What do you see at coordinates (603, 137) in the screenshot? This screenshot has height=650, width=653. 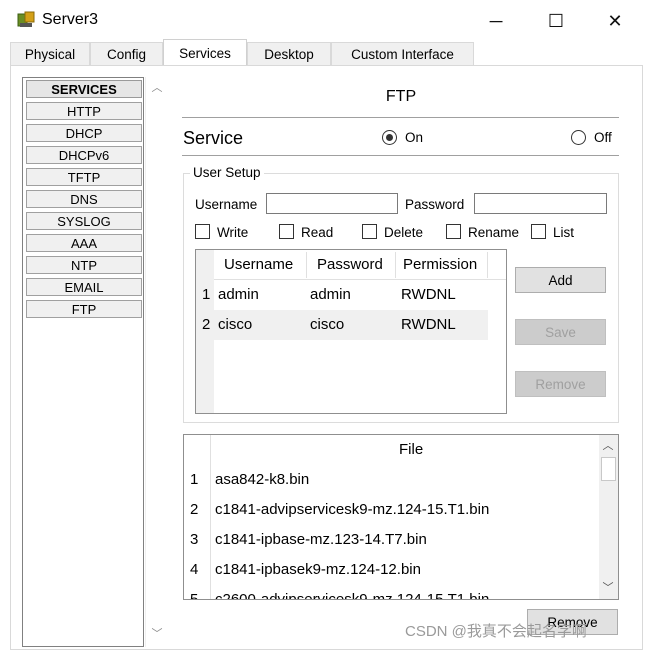 I see `service-off-label: Off` at bounding box center [603, 137].